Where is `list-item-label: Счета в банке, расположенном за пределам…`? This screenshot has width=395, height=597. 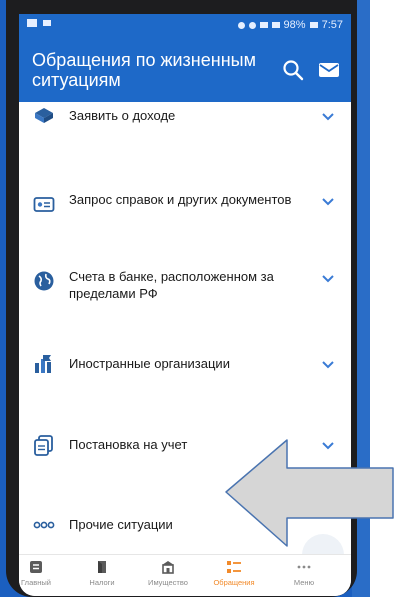 list-item-label: Счета в банке, расположенном за пределам… is located at coordinates (171, 285).